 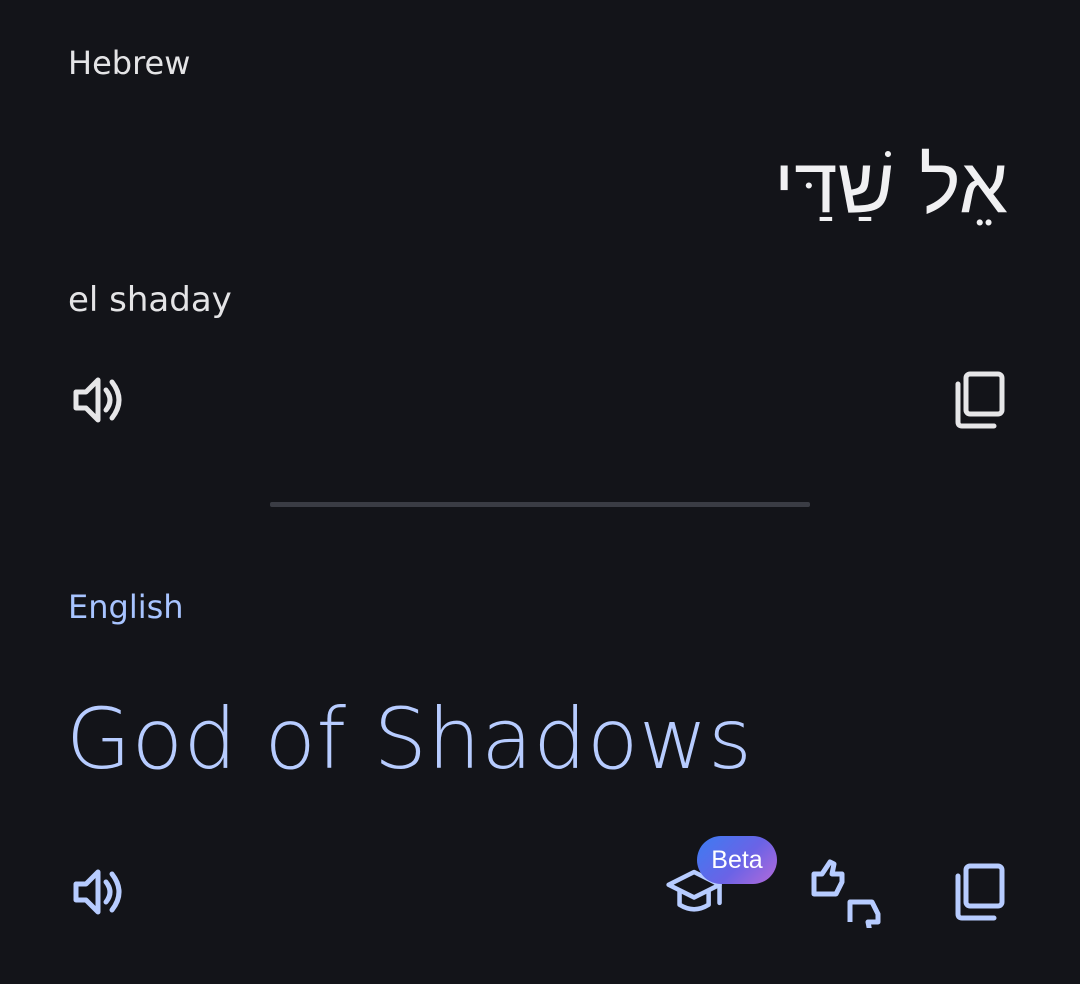 What do you see at coordinates (126, 607) in the screenshot?
I see `target-language-label: English` at bounding box center [126, 607].